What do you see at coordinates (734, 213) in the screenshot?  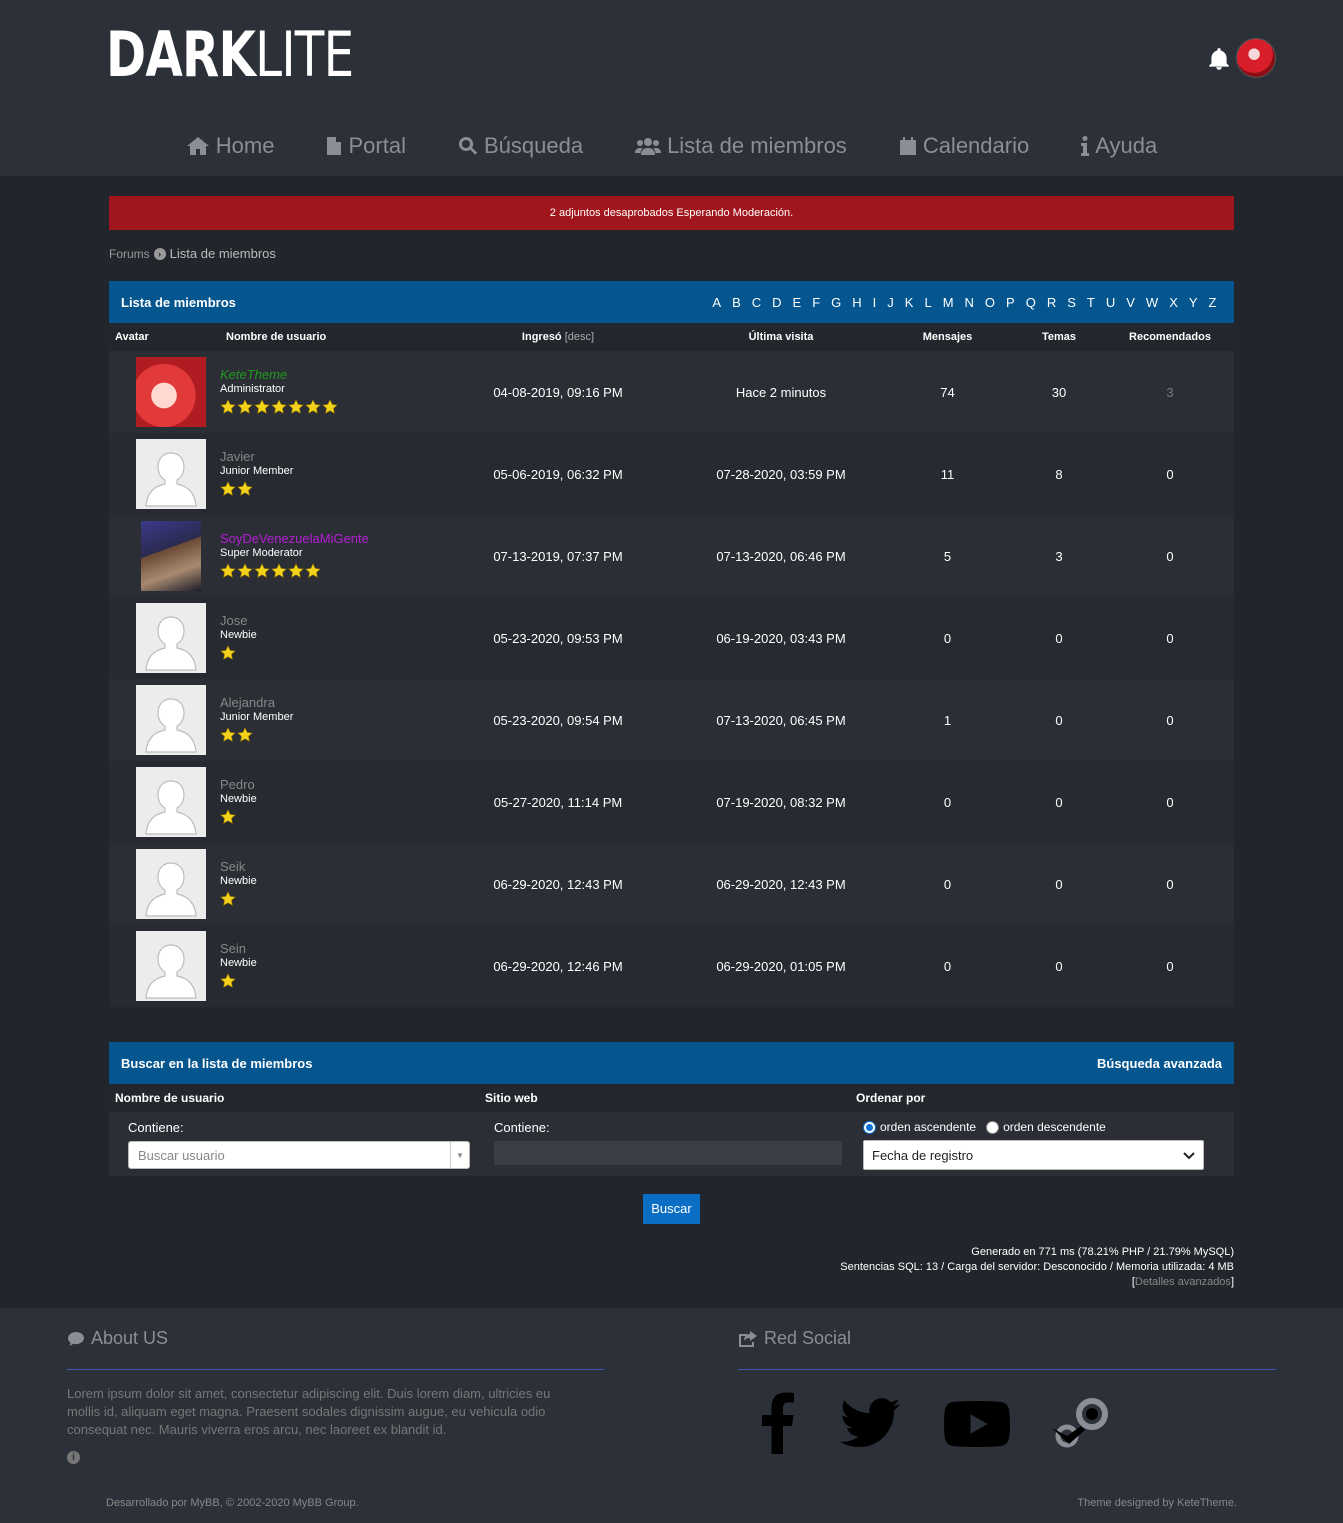 I see `alert-link: Esperando Moderación.` at bounding box center [734, 213].